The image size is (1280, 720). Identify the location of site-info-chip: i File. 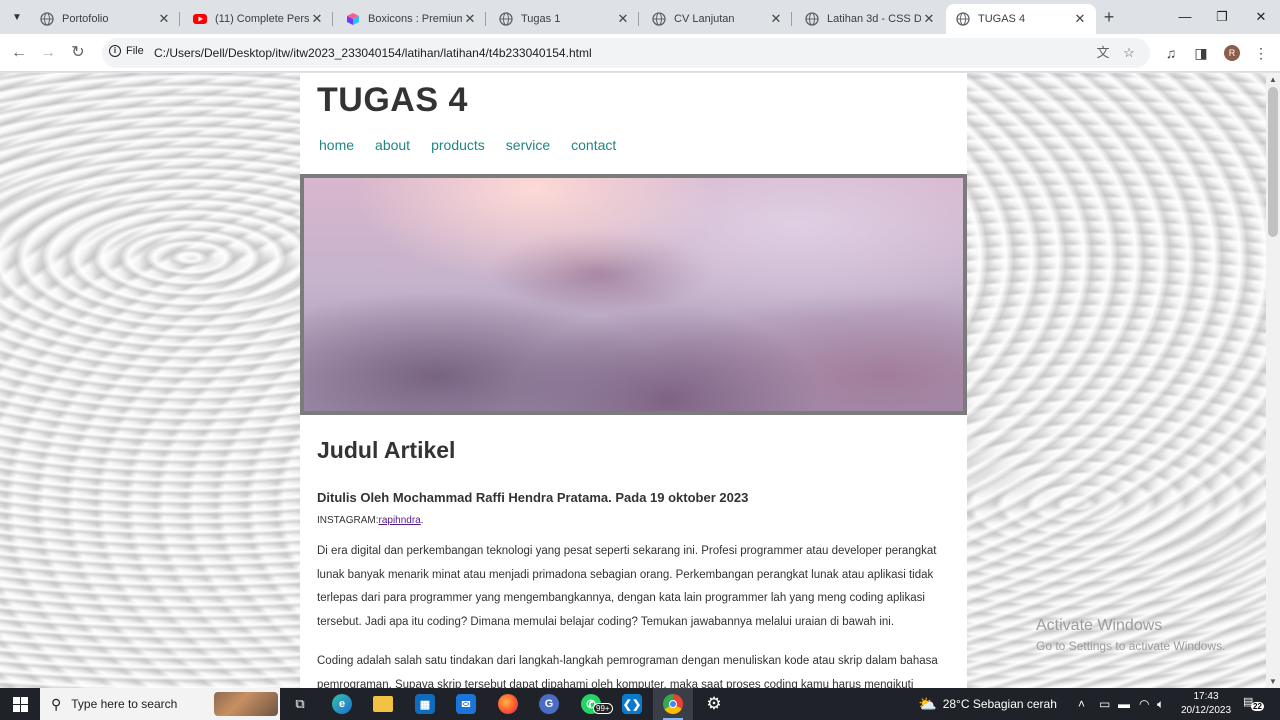
(126, 51).